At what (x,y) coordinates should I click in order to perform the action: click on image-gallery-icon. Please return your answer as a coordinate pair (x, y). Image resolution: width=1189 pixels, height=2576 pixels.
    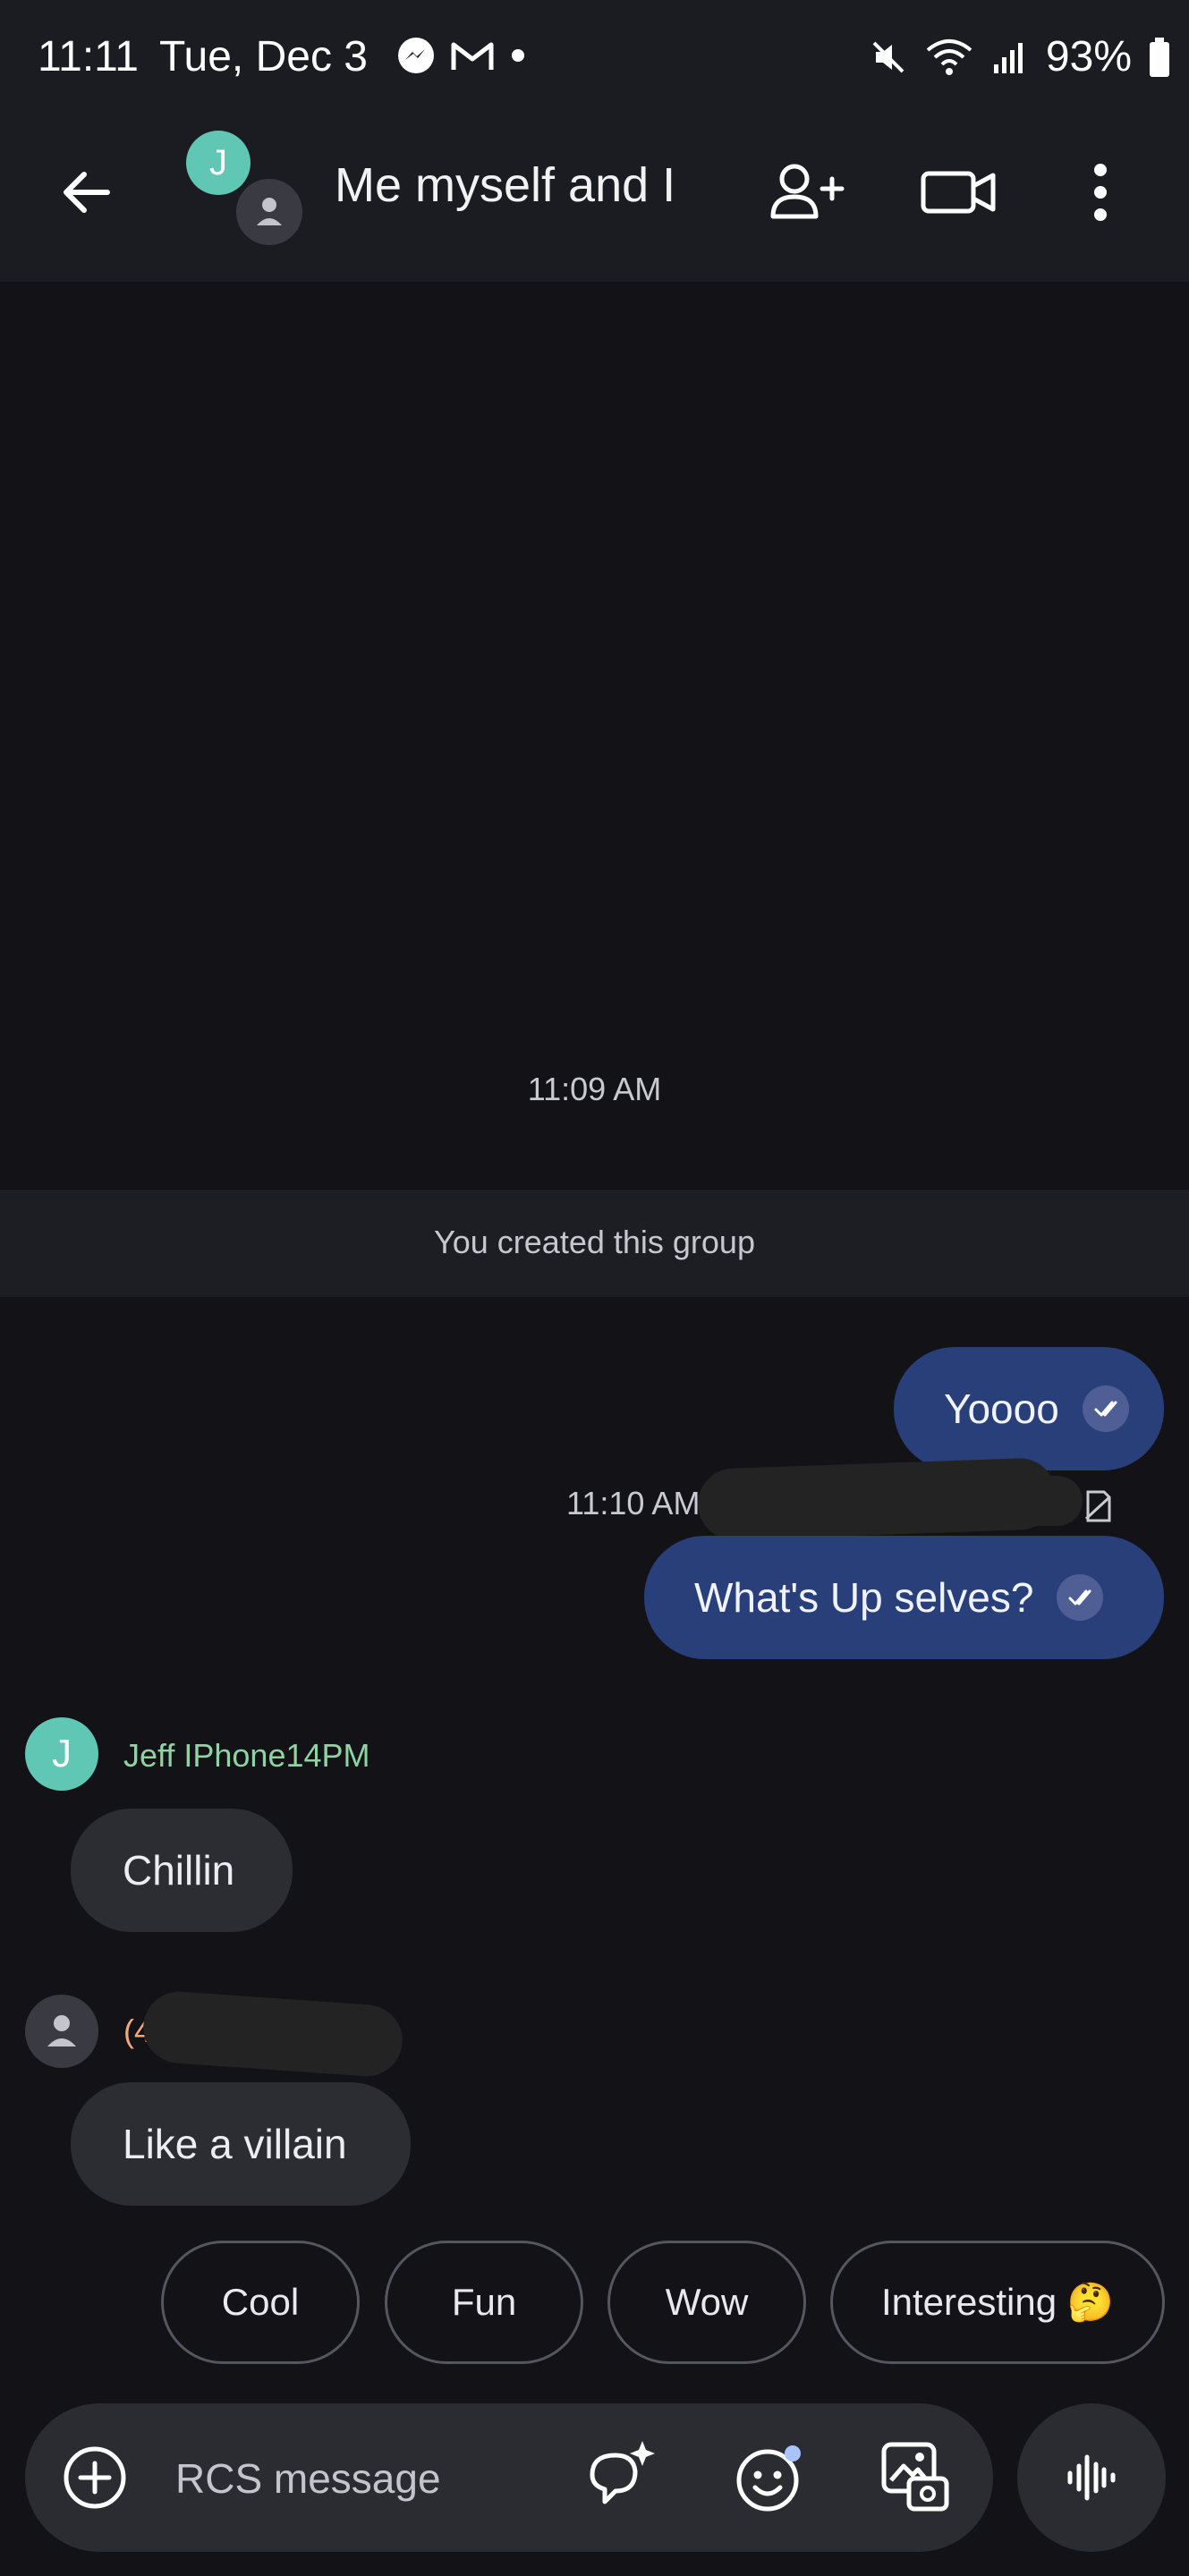
    Looking at the image, I should click on (915, 2477).